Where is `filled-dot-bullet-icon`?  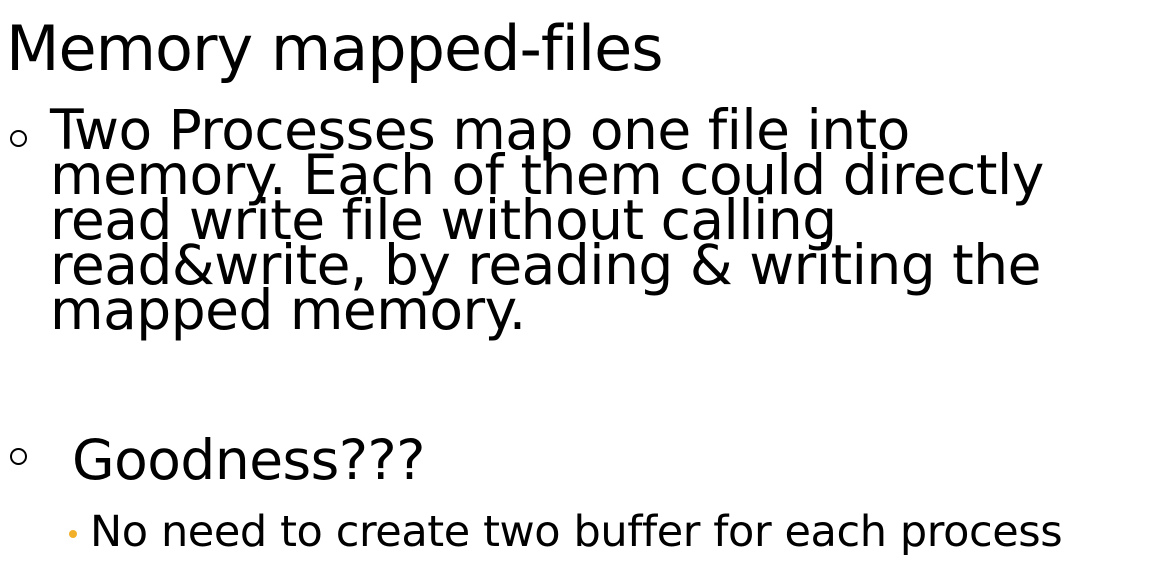
filled-dot-bullet-icon is located at coordinates (73, 534).